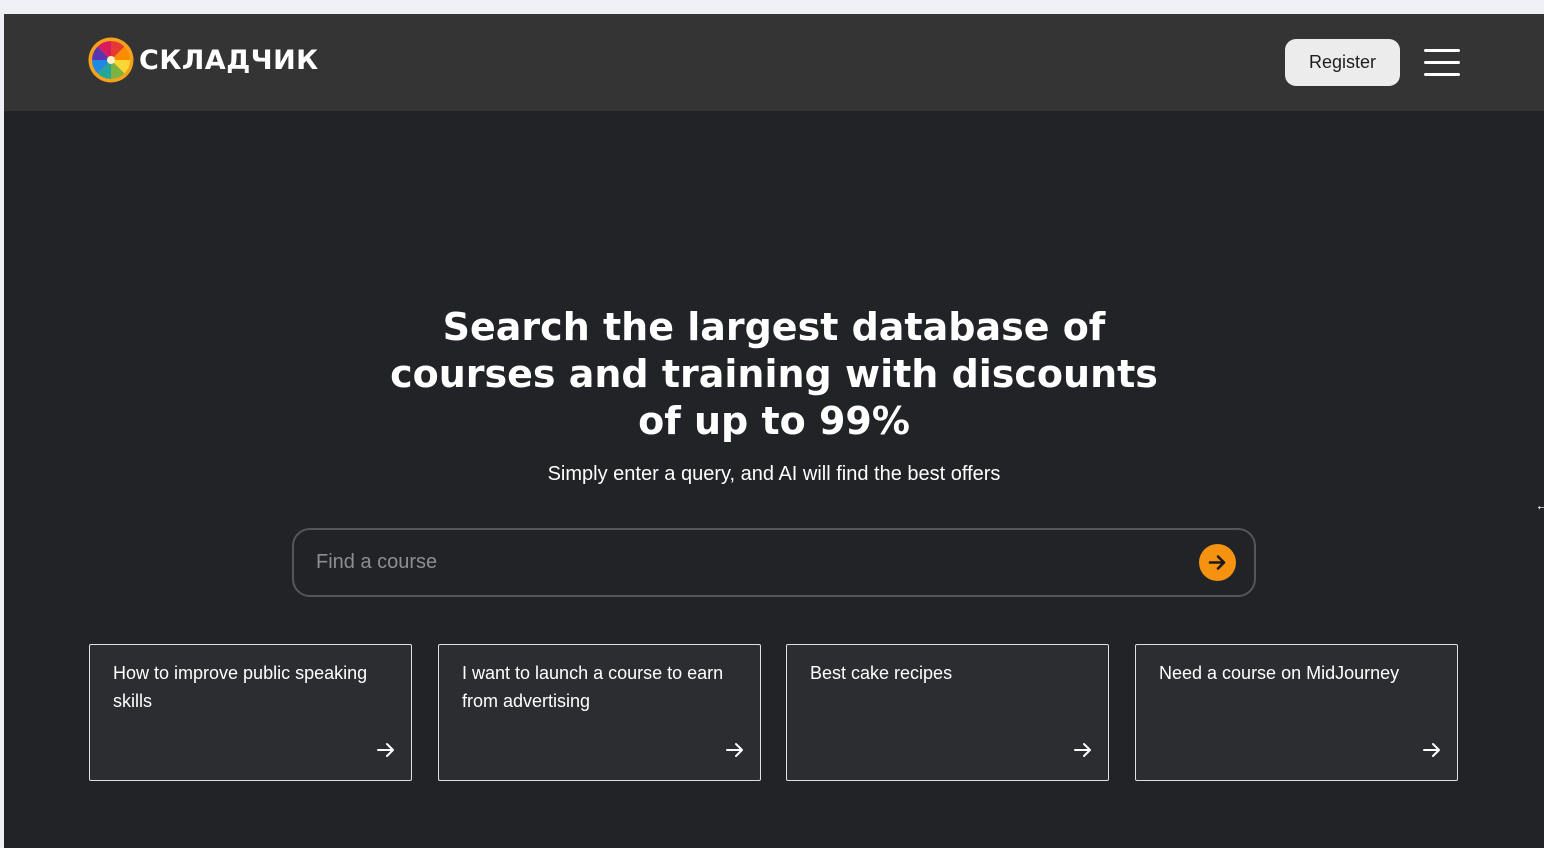 The image size is (1544, 848). I want to click on suggestion-text: Need a course on MidJourney, so click(1279, 673).